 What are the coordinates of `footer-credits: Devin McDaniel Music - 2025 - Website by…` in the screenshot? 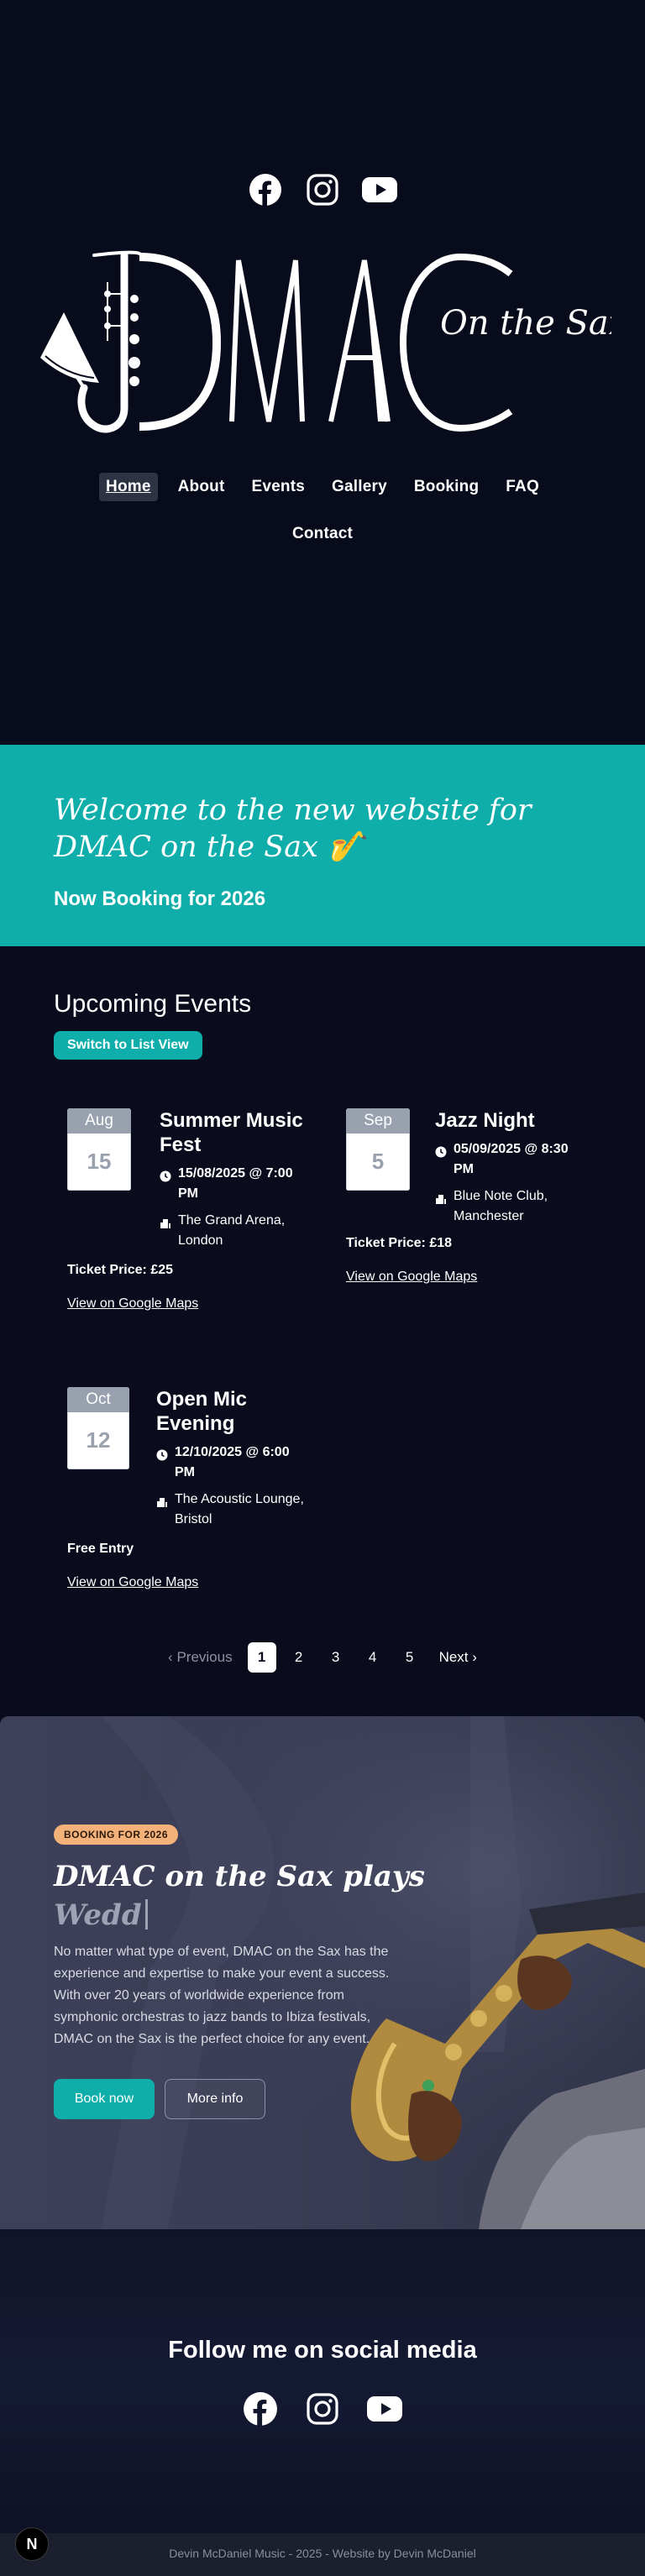 It's located at (322, 2553).